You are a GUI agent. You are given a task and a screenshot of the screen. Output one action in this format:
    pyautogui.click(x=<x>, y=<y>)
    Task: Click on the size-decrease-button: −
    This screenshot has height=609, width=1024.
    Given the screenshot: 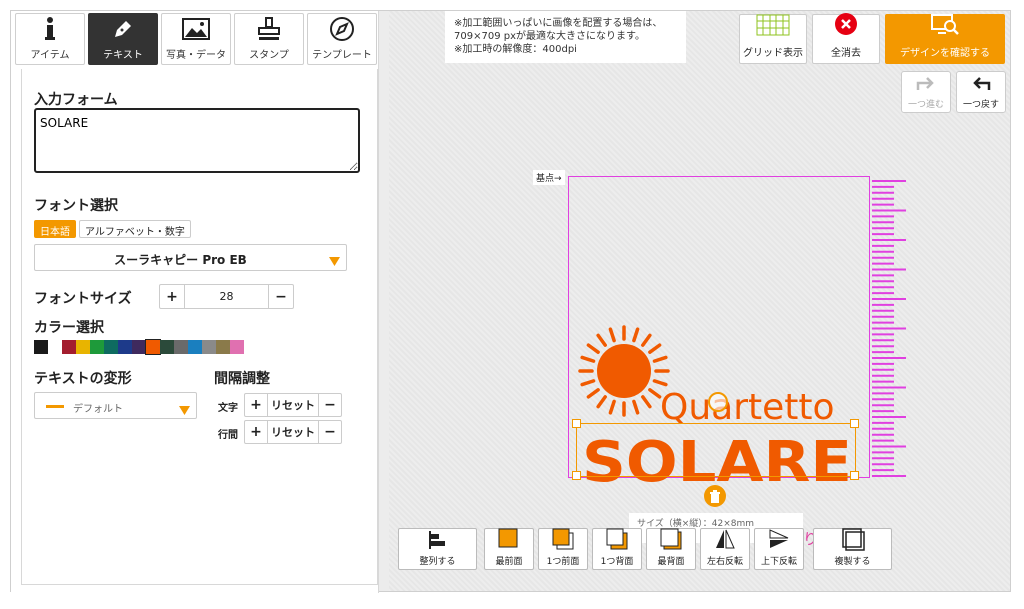 What is the action you would take?
    pyautogui.click(x=281, y=296)
    